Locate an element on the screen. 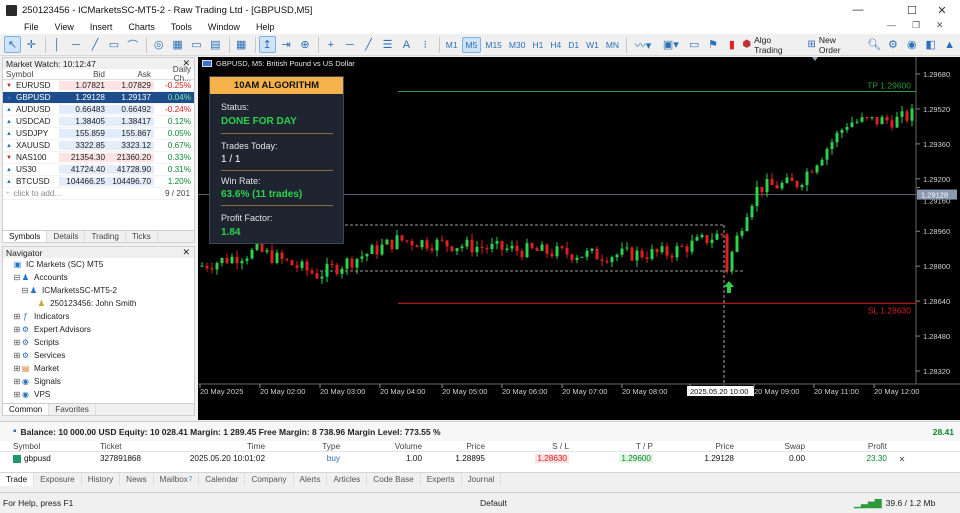 The width and height of the screenshot is (960, 513). profile-name: Default is located at coordinates (667, 503).